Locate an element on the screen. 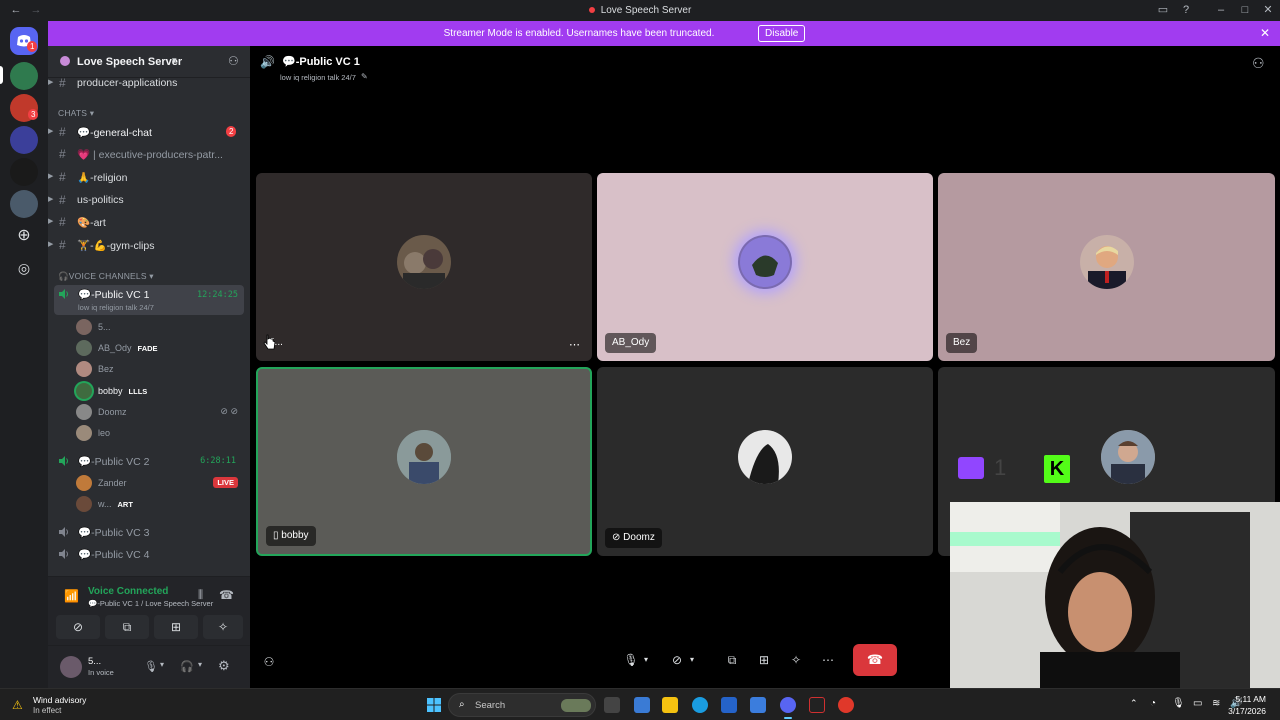 This screenshot has width=1280, height=720. edge-icon is located at coordinates (700, 705).